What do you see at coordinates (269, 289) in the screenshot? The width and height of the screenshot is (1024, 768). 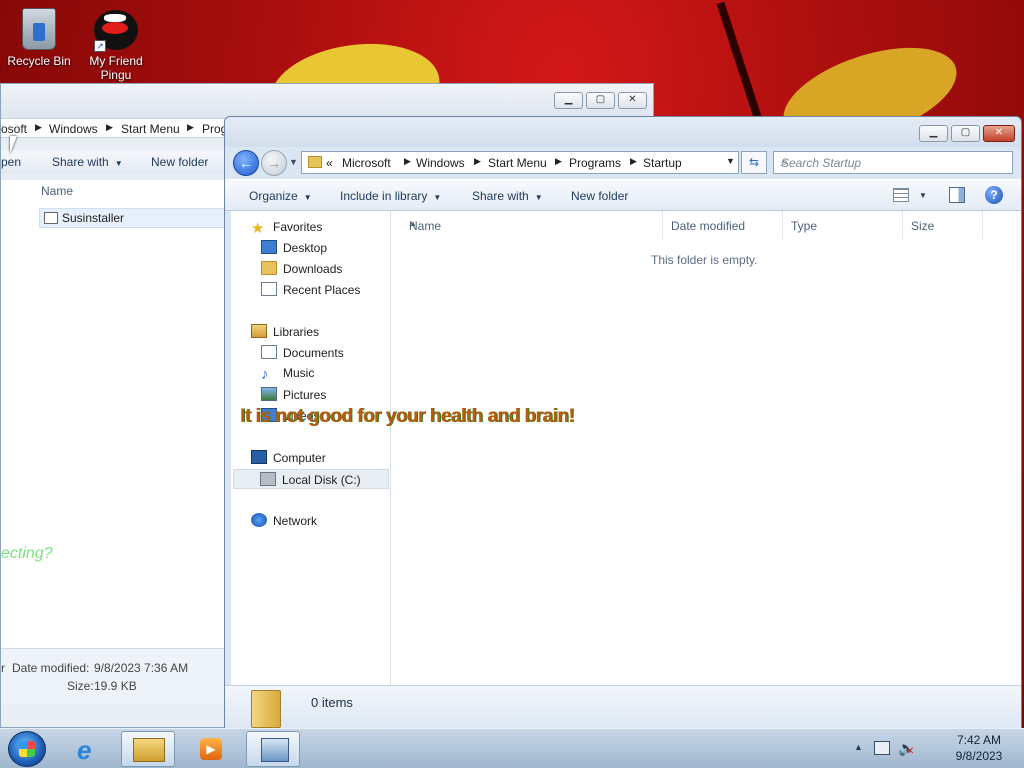 I see `recent-places-icon` at bounding box center [269, 289].